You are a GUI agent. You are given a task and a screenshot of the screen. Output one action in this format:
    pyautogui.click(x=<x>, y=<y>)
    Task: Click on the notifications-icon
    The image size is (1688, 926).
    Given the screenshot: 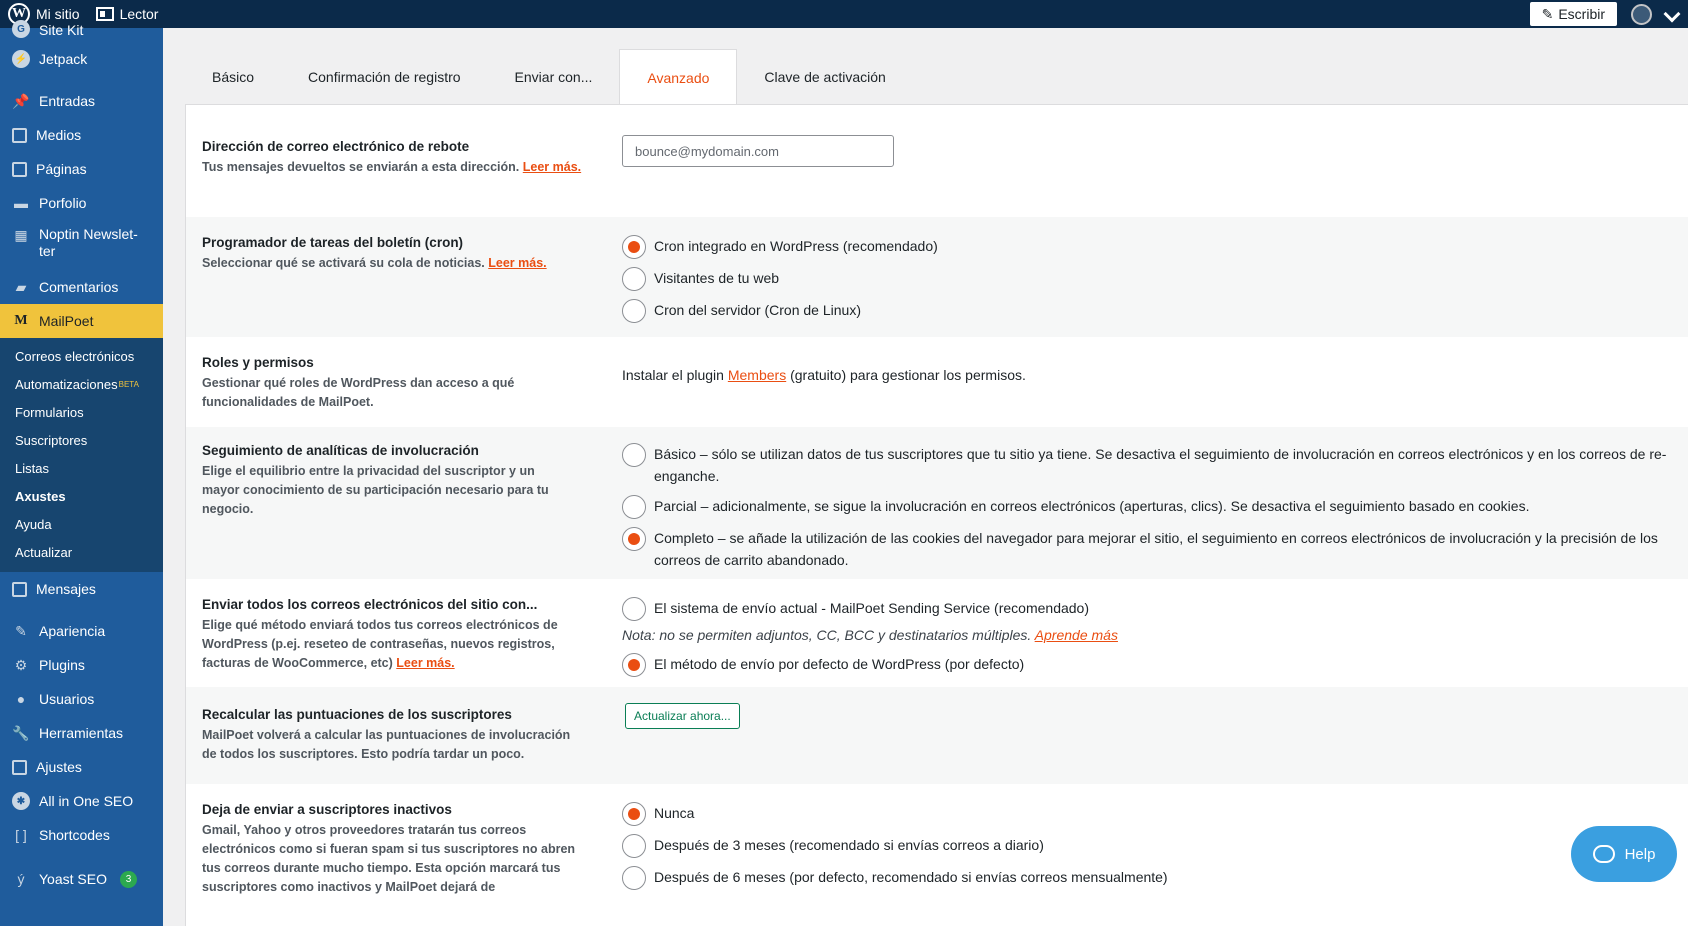 What is the action you would take?
    pyautogui.click(x=1672, y=14)
    